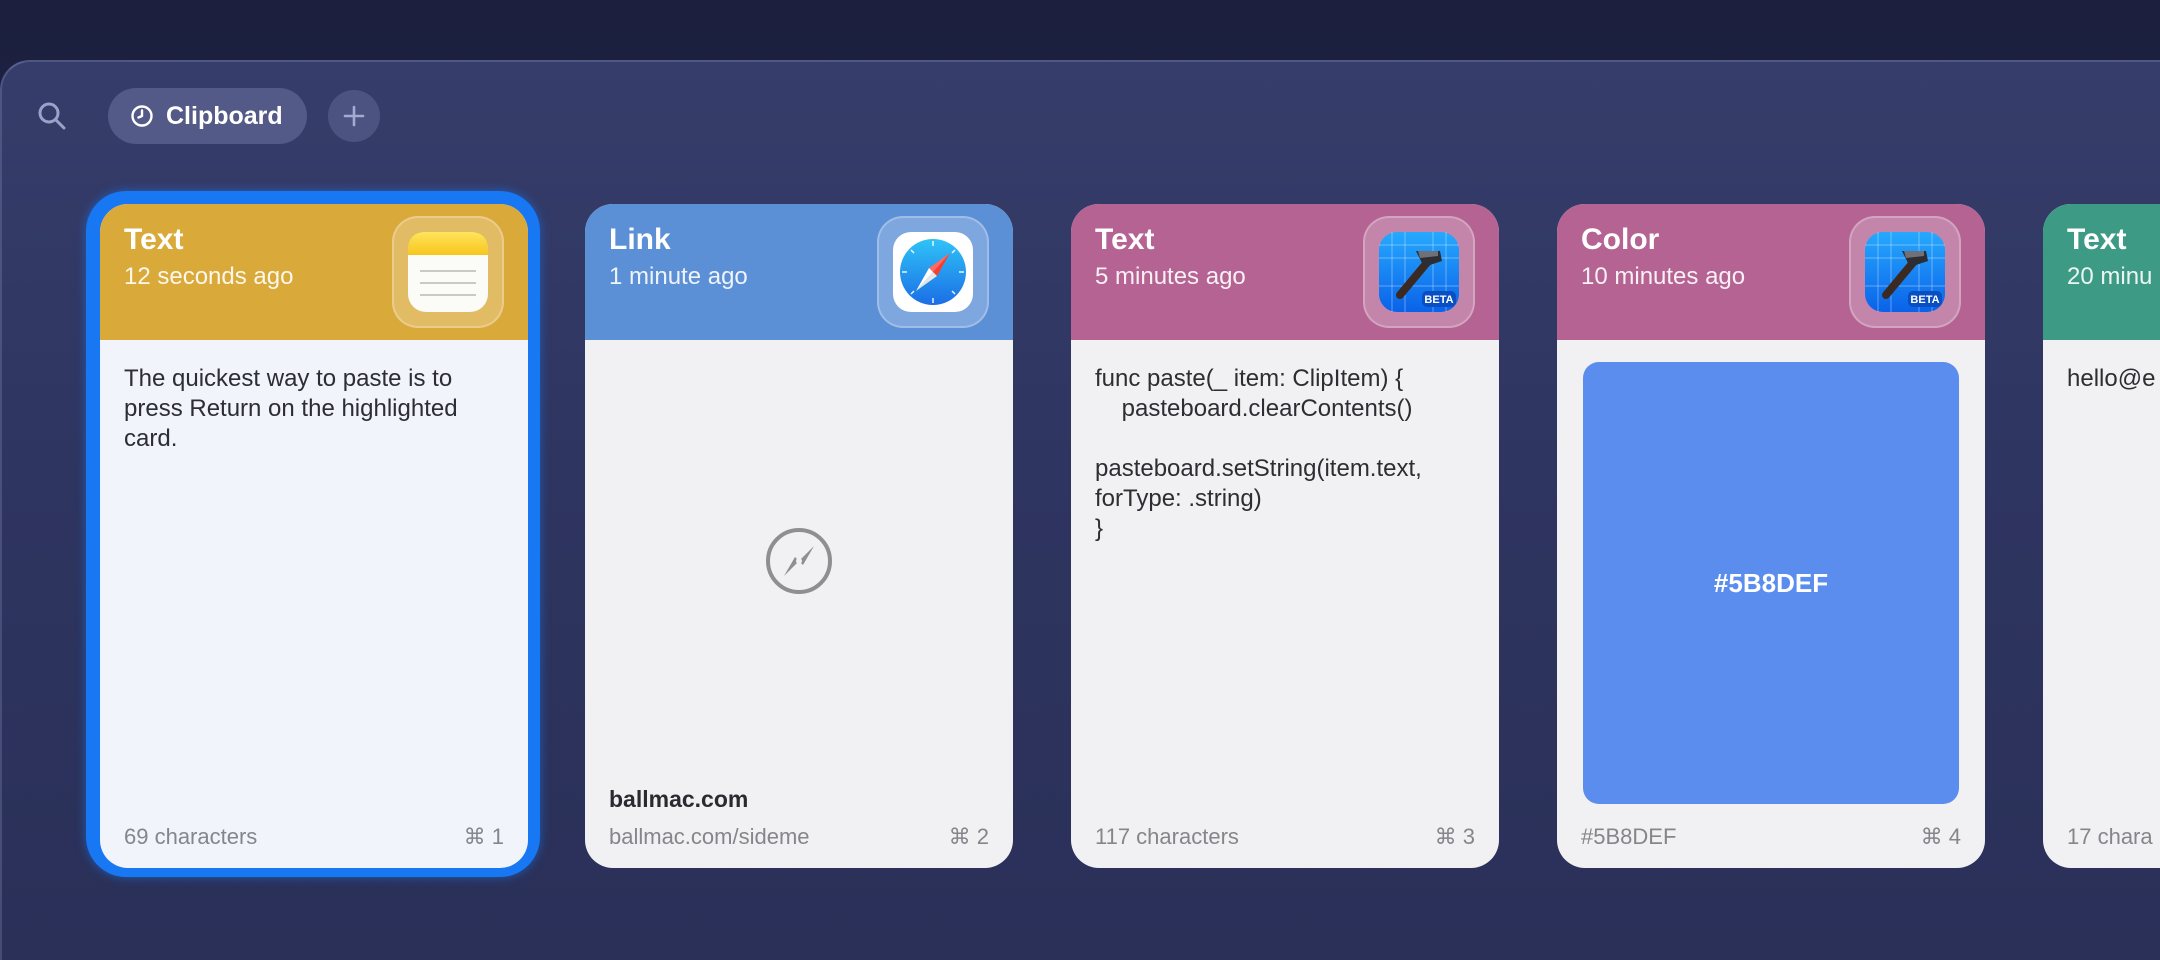  What do you see at coordinates (314, 837) in the screenshot?
I see `card-footer: 69 characters ⌘ 1` at bounding box center [314, 837].